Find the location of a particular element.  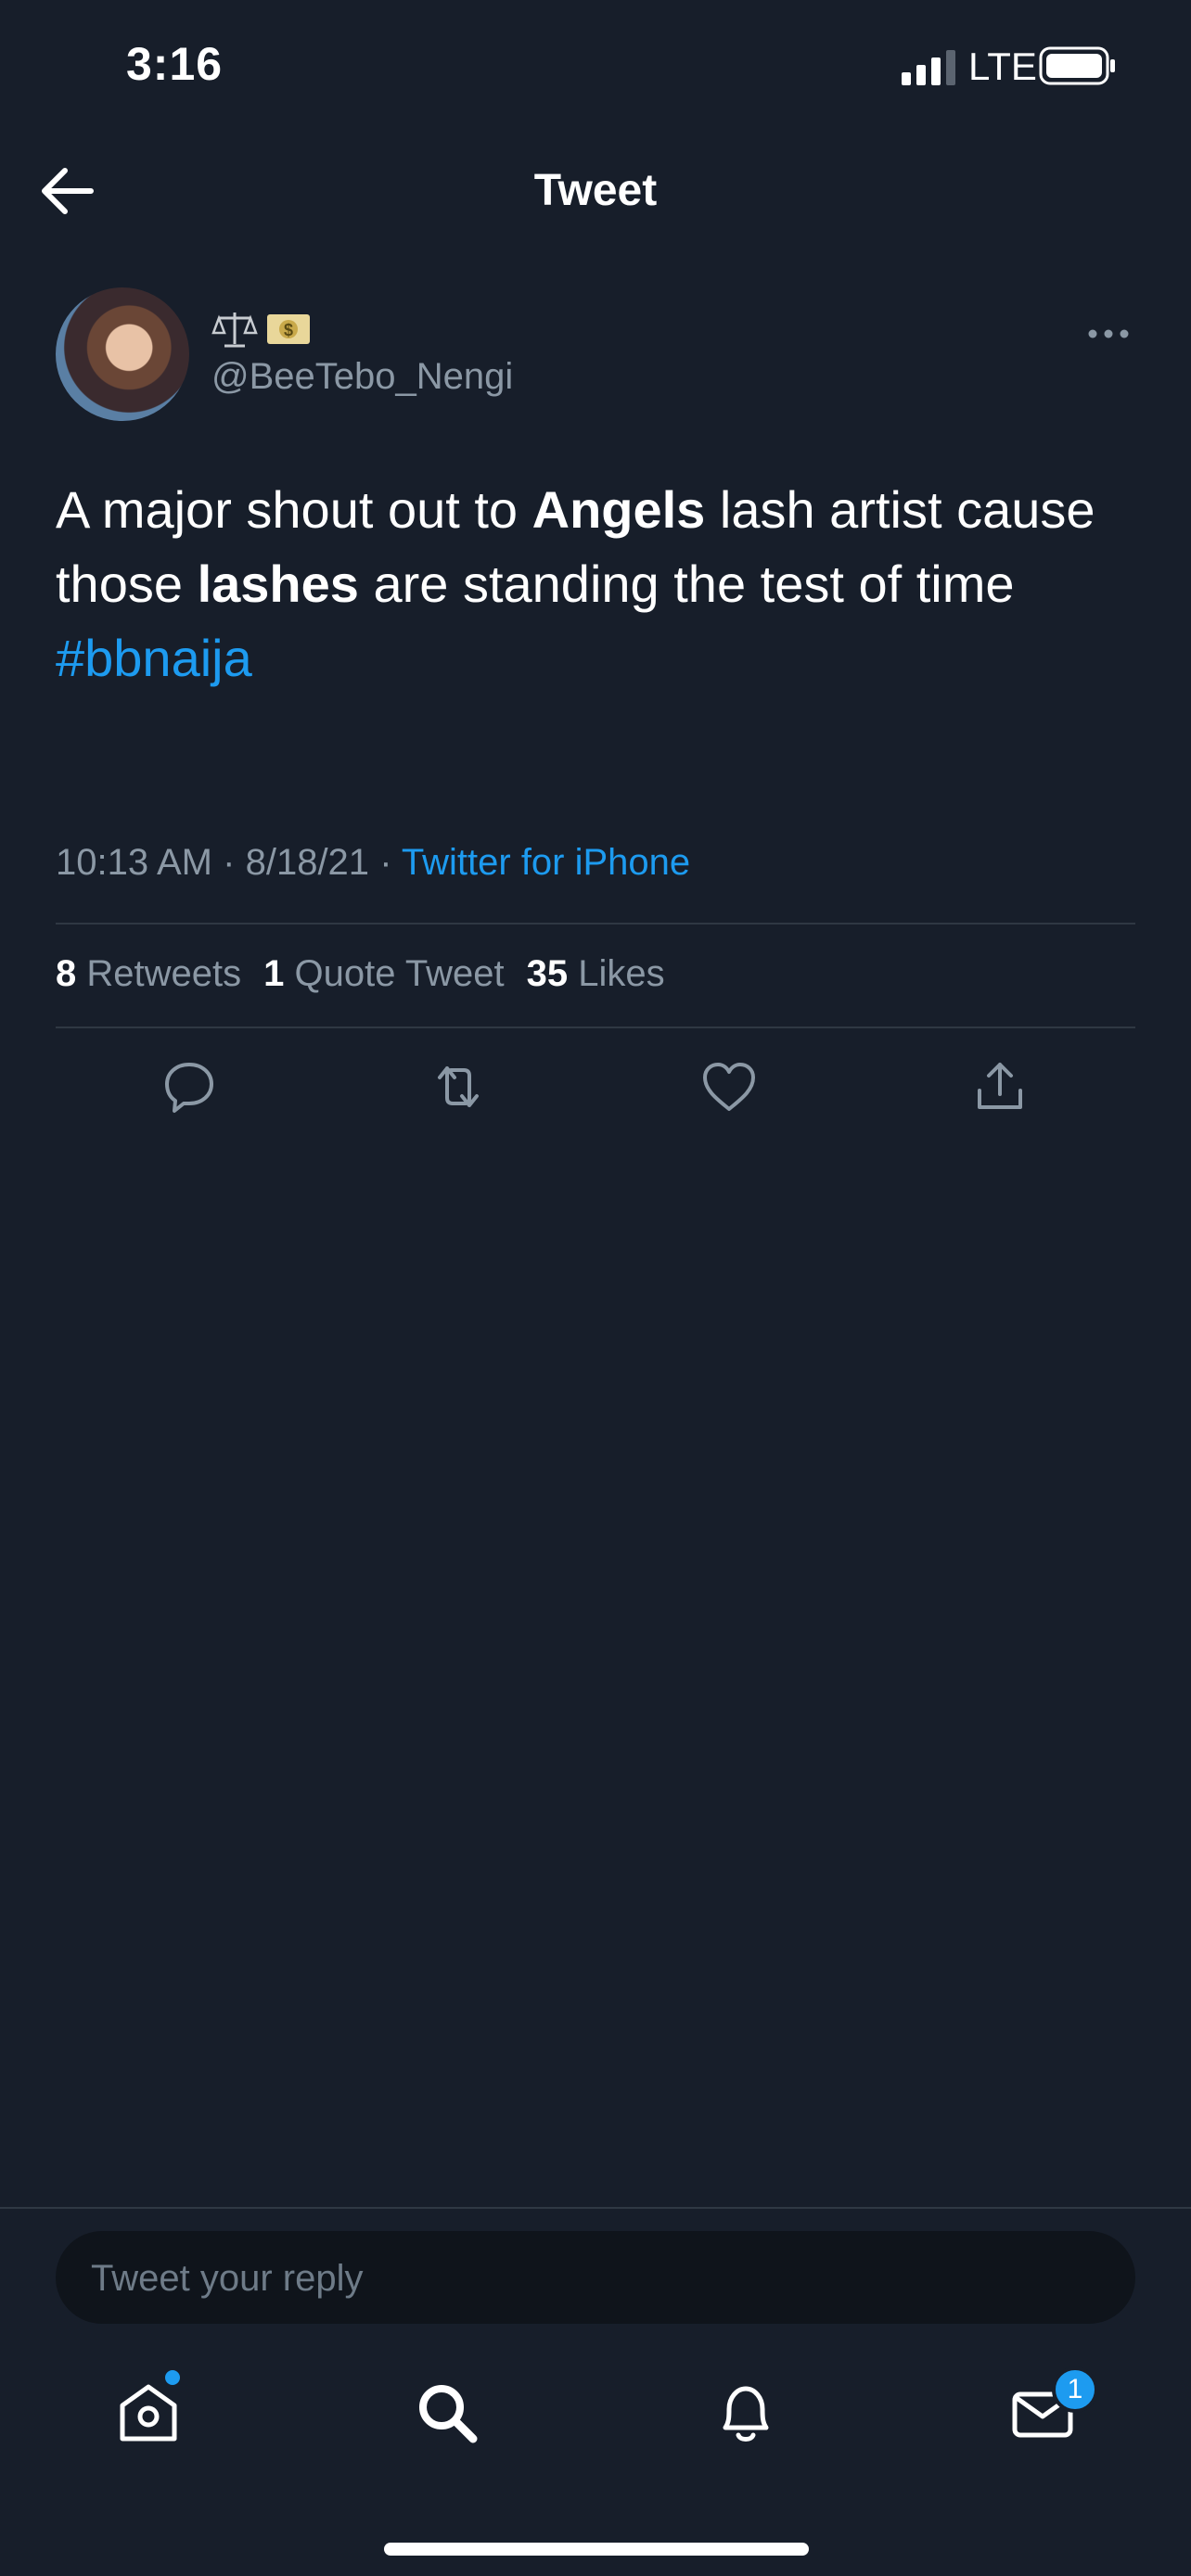

money-bag-emoji: $ is located at coordinates (288, 329).